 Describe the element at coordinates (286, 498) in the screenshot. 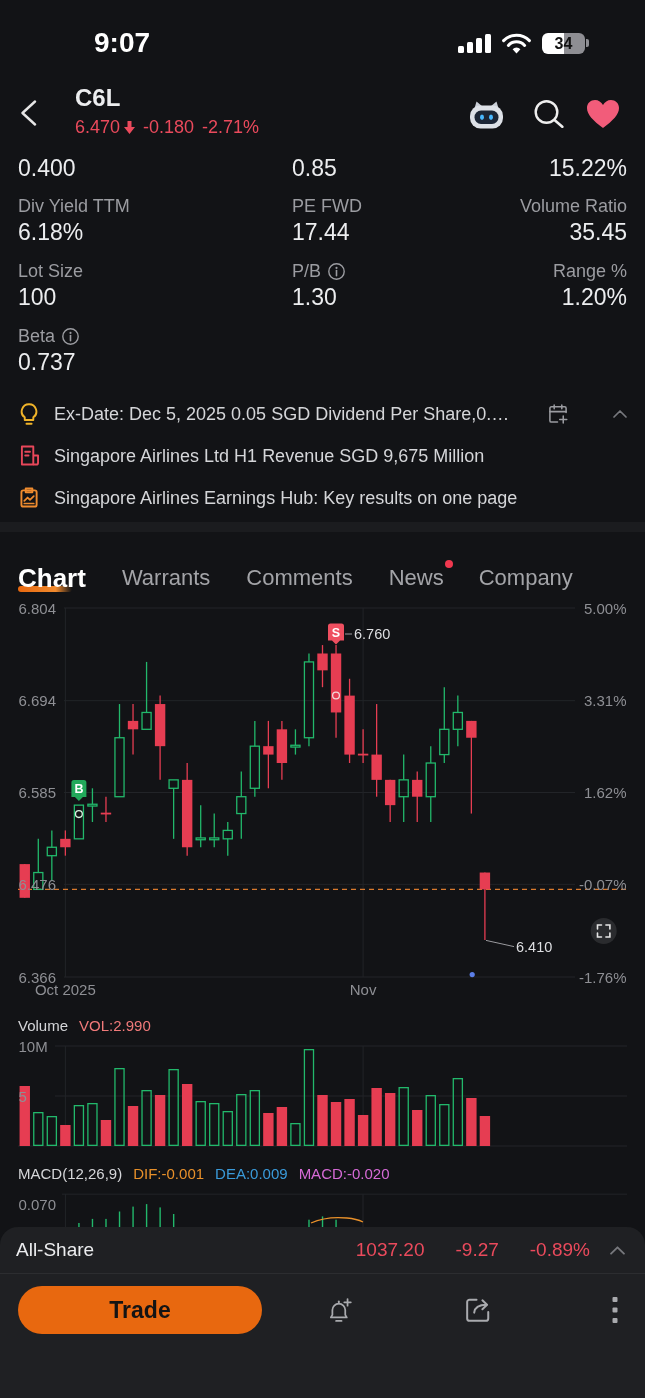

I see `notice-text: Singapore Airlines Earnings Hub: Key results on one page` at that location.